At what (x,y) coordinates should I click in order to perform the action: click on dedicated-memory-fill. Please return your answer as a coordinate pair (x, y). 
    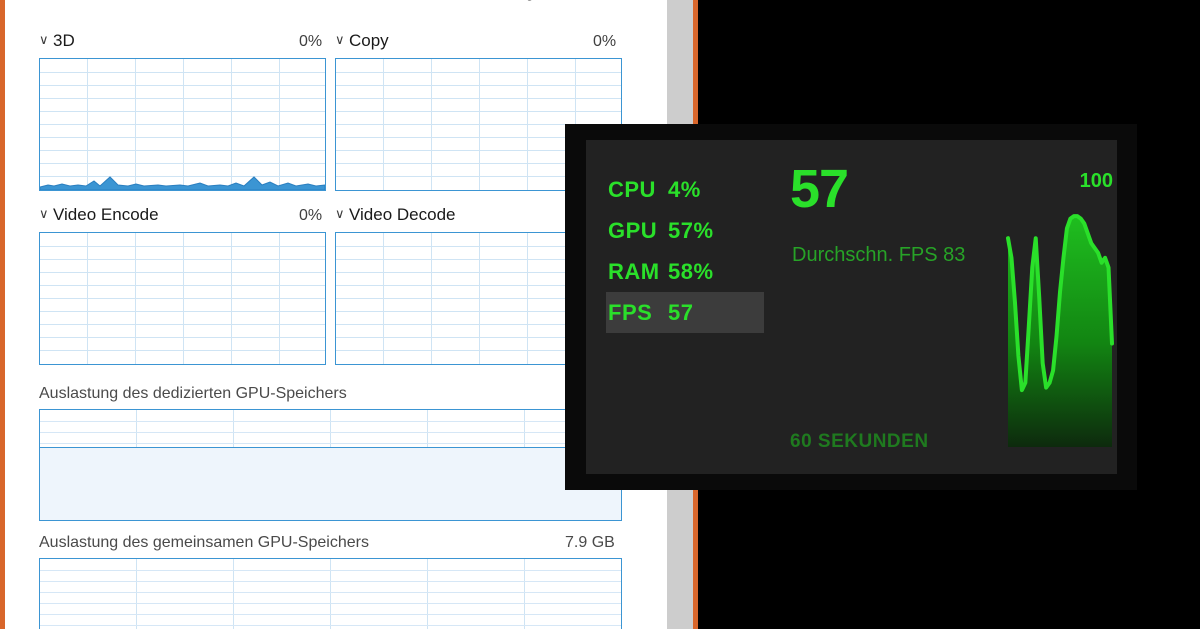
    Looking at the image, I should click on (330, 483).